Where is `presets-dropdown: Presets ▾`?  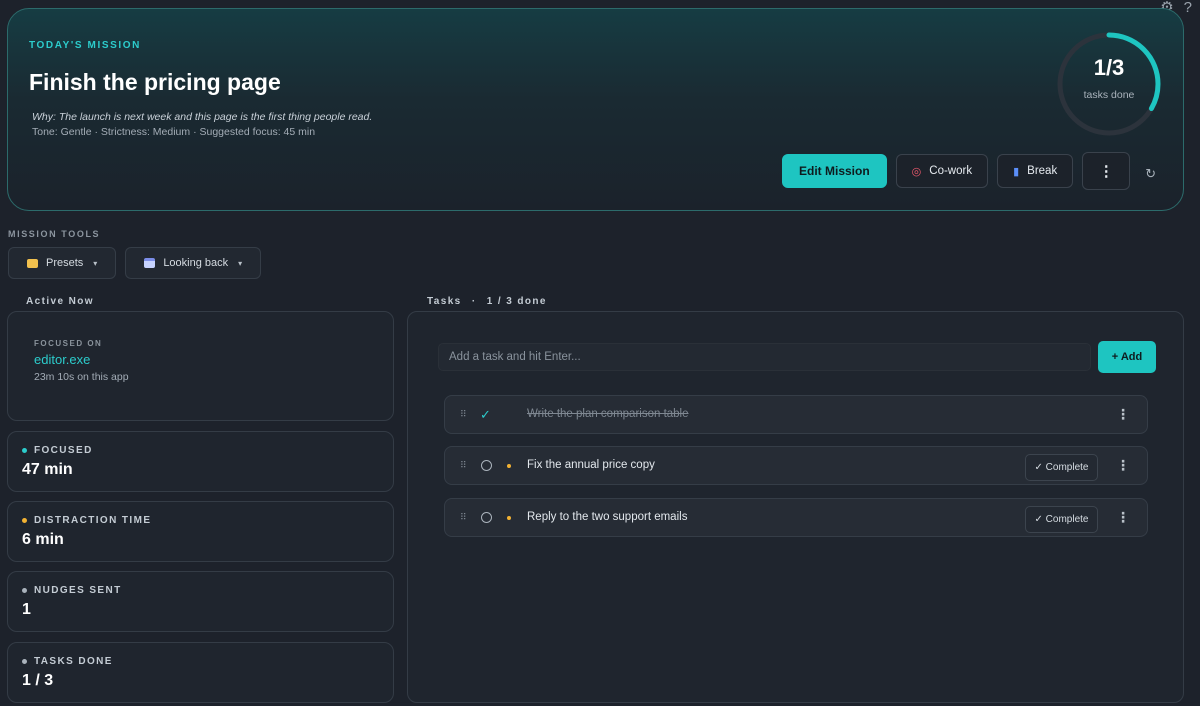 presets-dropdown: Presets ▾ is located at coordinates (62, 263).